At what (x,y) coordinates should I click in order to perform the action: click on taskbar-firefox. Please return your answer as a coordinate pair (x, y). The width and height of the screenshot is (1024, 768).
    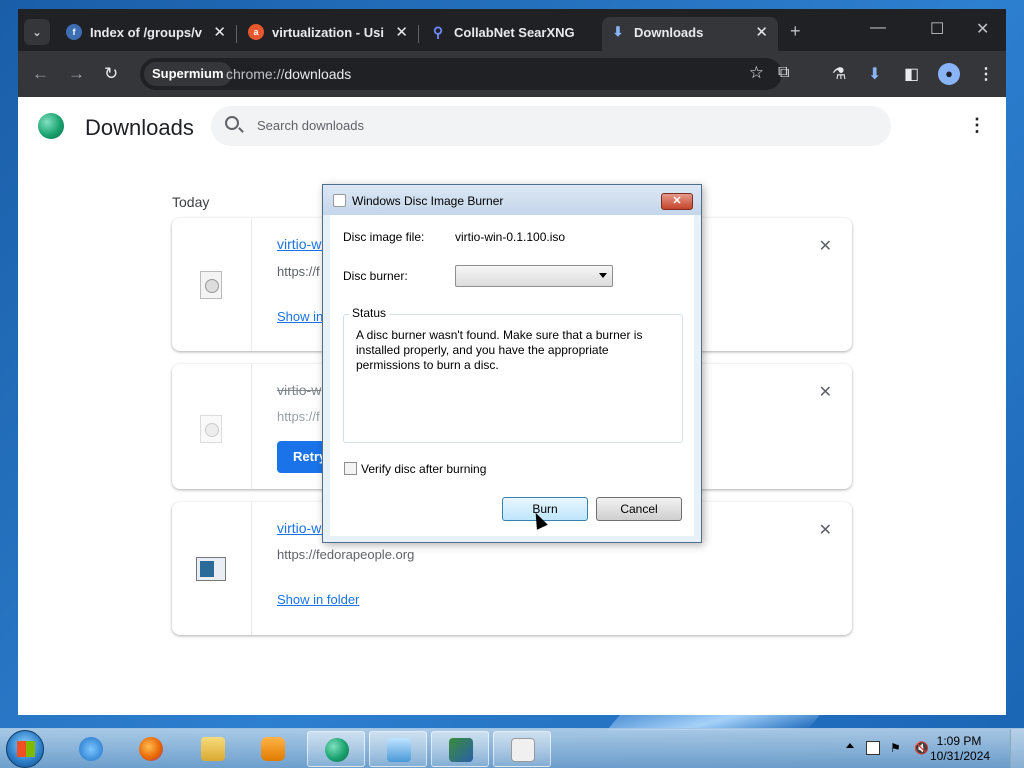
    Looking at the image, I should click on (151, 749).